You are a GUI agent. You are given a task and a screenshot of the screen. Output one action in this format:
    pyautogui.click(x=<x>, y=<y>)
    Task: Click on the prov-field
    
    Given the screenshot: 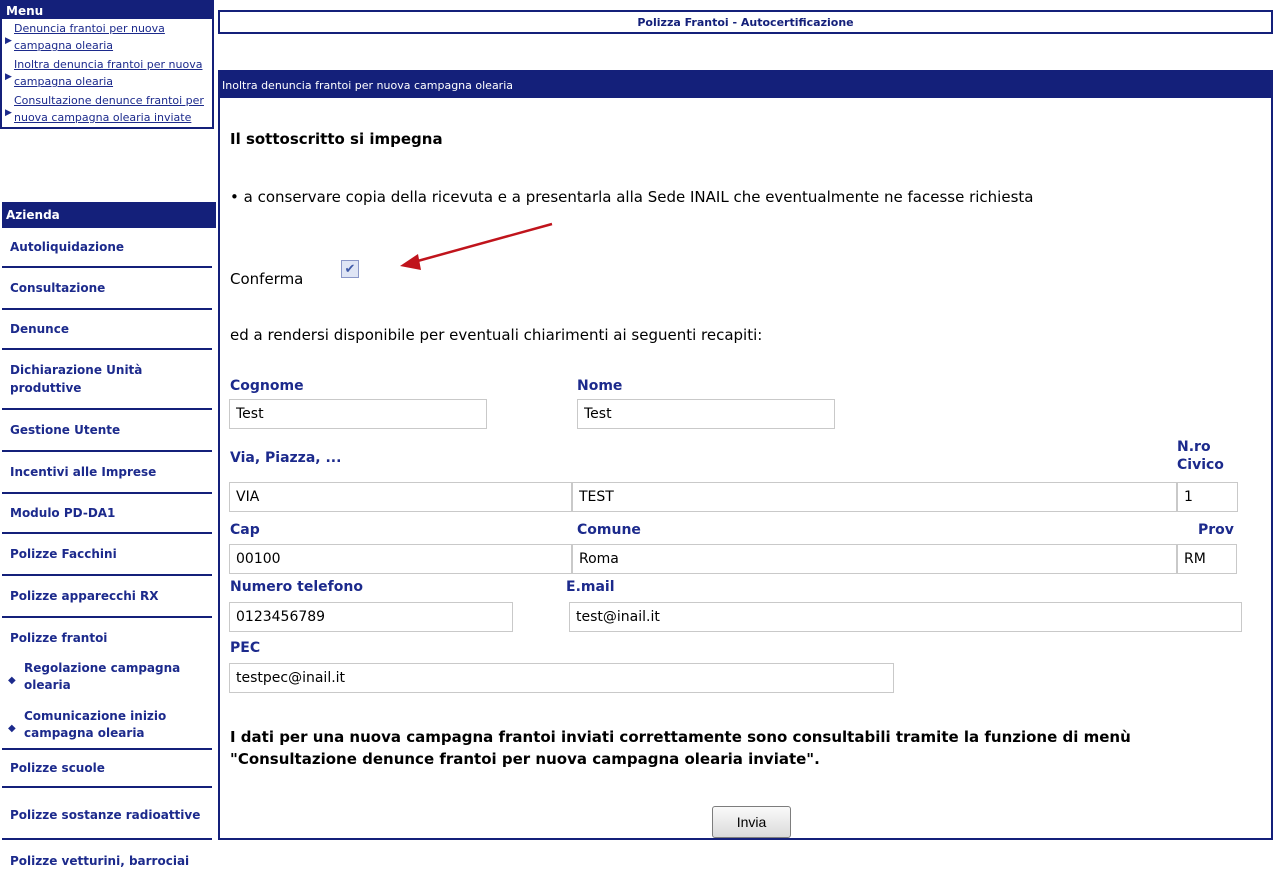 What is the action you would take?
    pyautogui.click(x=1207, y=559)
    